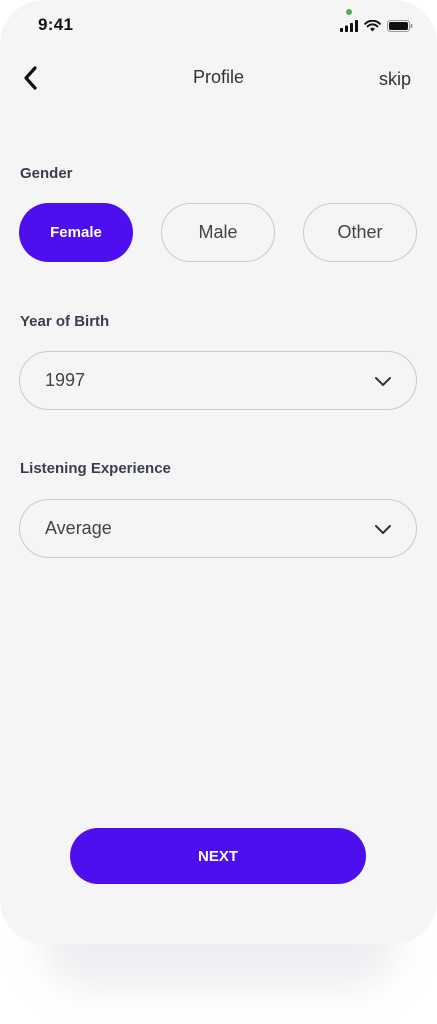 This screenshot has height=1024, width=437. I want to click on status-bar: 9:41, so click(218, 25).